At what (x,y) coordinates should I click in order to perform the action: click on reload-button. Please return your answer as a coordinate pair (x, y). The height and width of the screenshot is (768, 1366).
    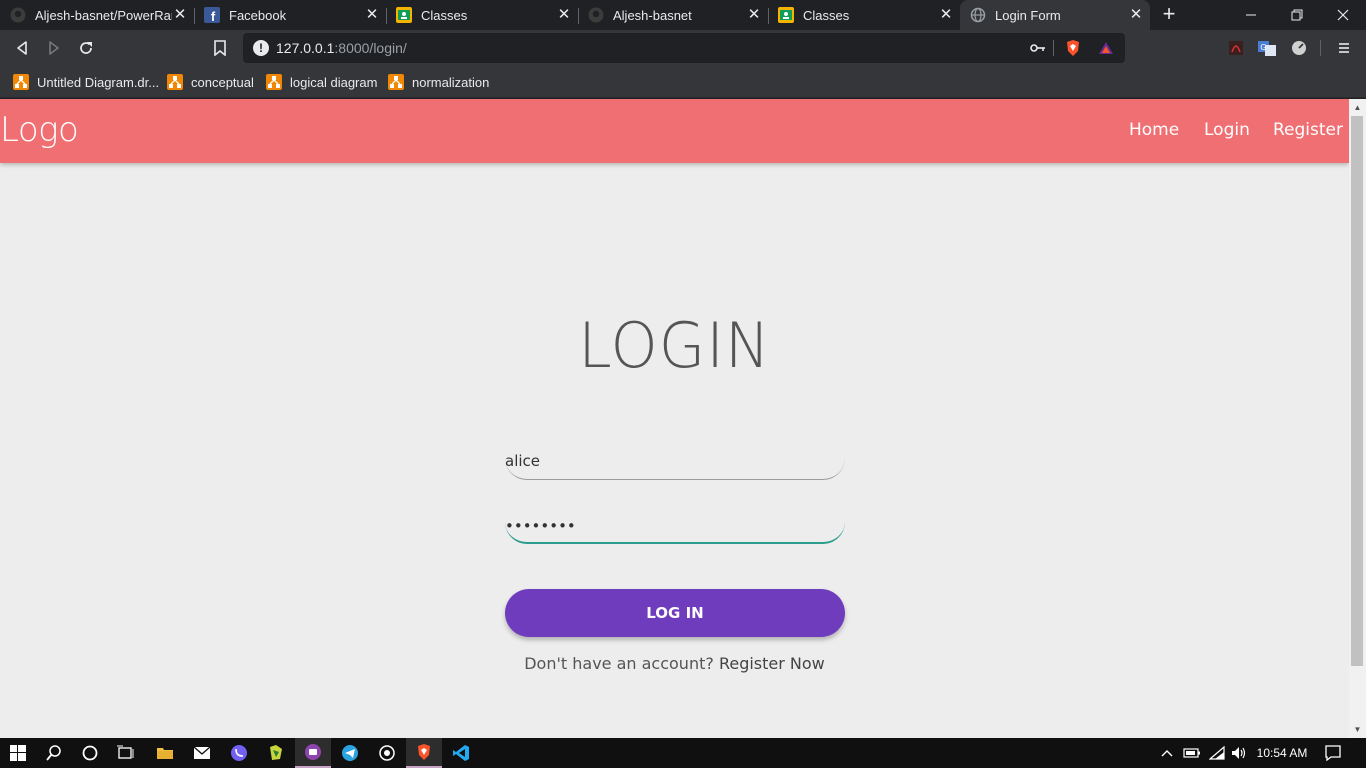
    Looking at the image, I should click on (86, 48).